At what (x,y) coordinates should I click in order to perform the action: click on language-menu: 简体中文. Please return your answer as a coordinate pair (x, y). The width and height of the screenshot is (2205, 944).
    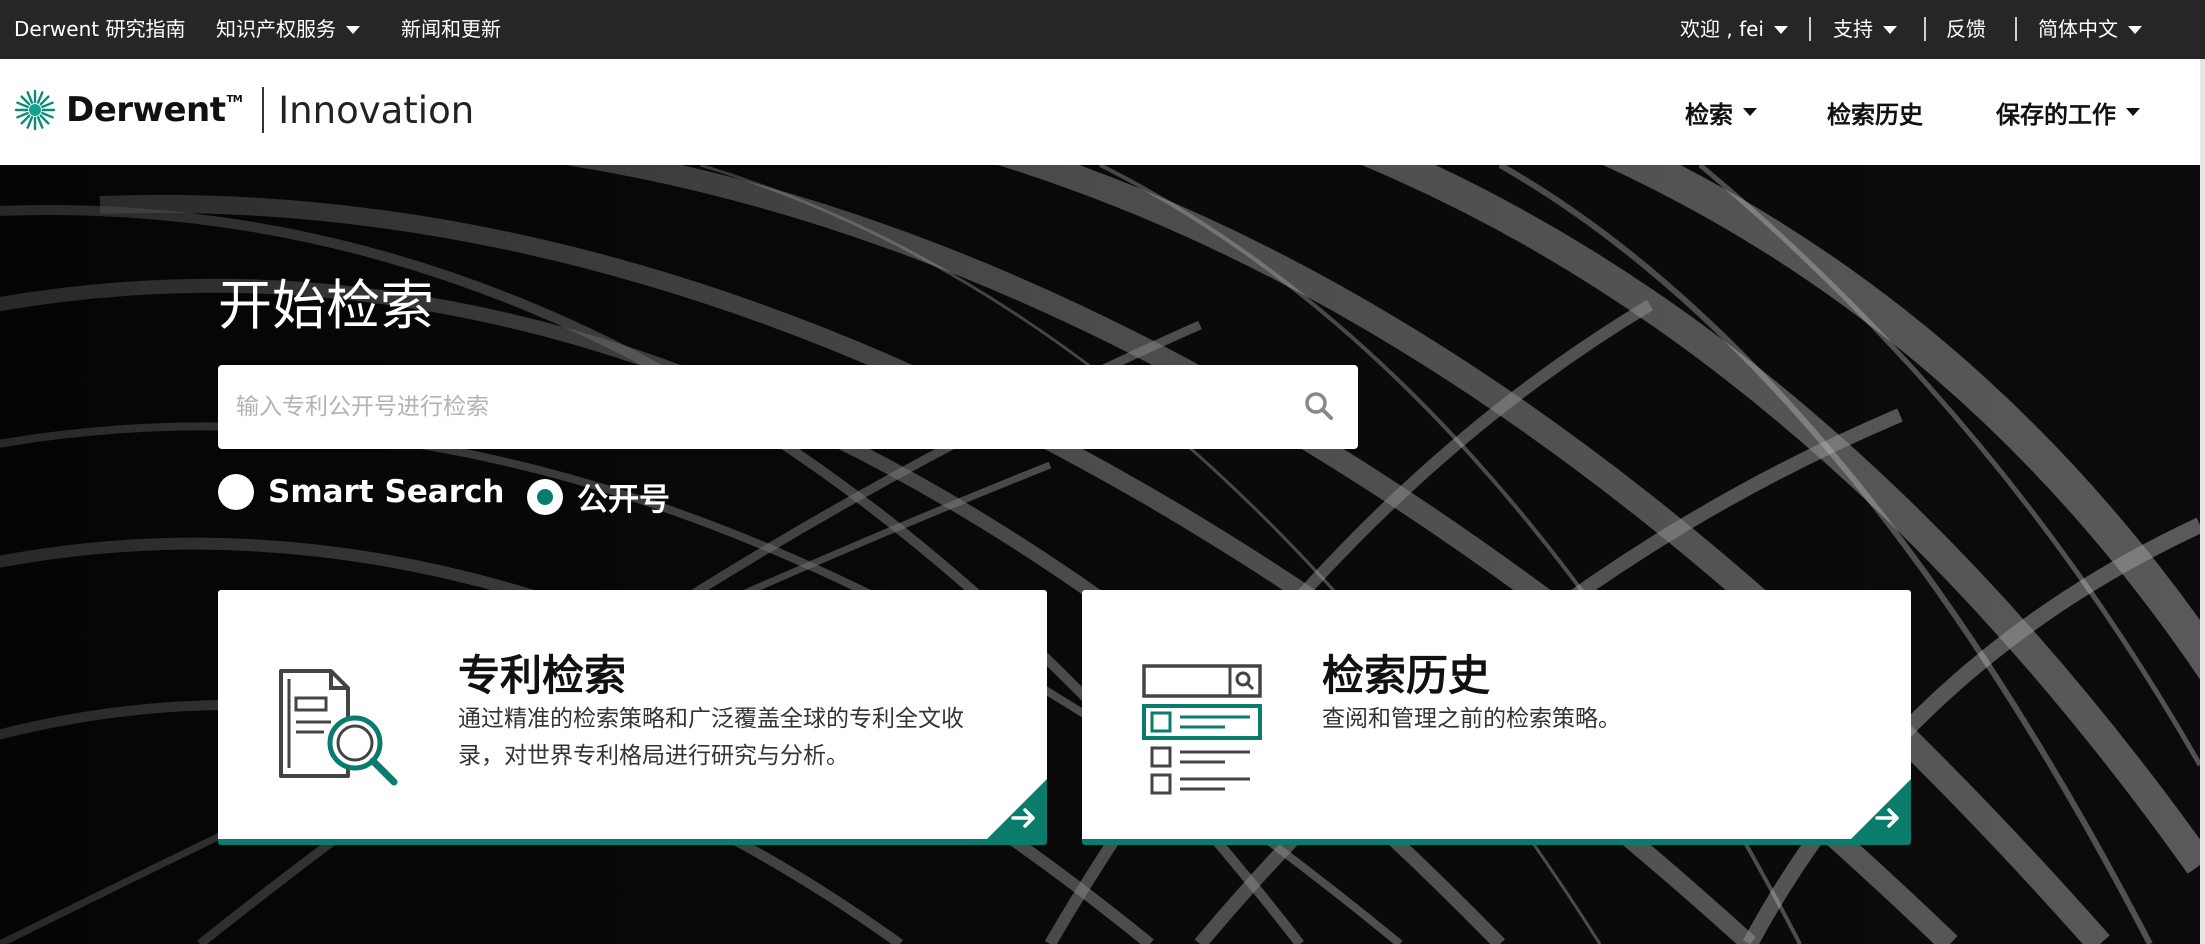
    Looking at the image, I should click on (2090, 29).